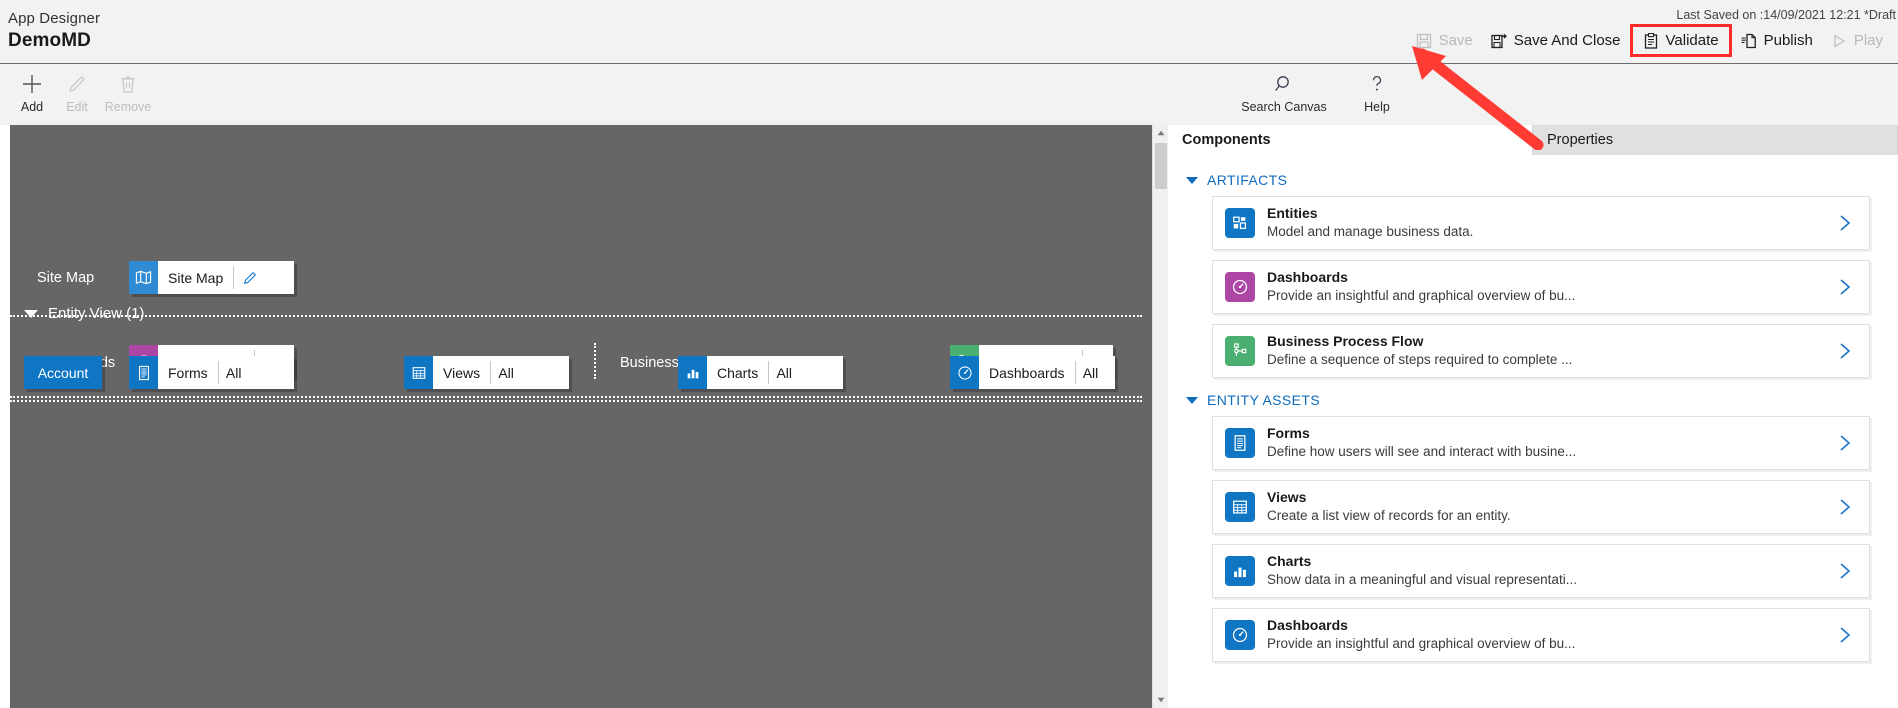 This screenshot has width=1898, height=708. What do you see at coordinates (784, 372) in the screenshot?
I see `entity-tile-charts-count: All` at bounding box center [784, 372].